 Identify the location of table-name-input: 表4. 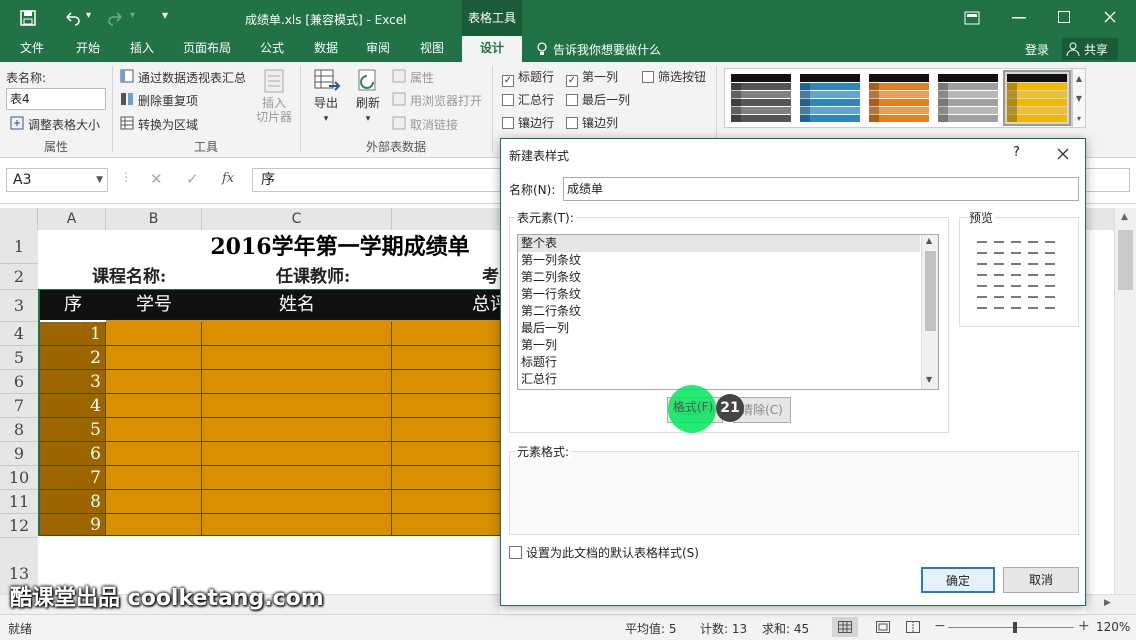
(56, 99).